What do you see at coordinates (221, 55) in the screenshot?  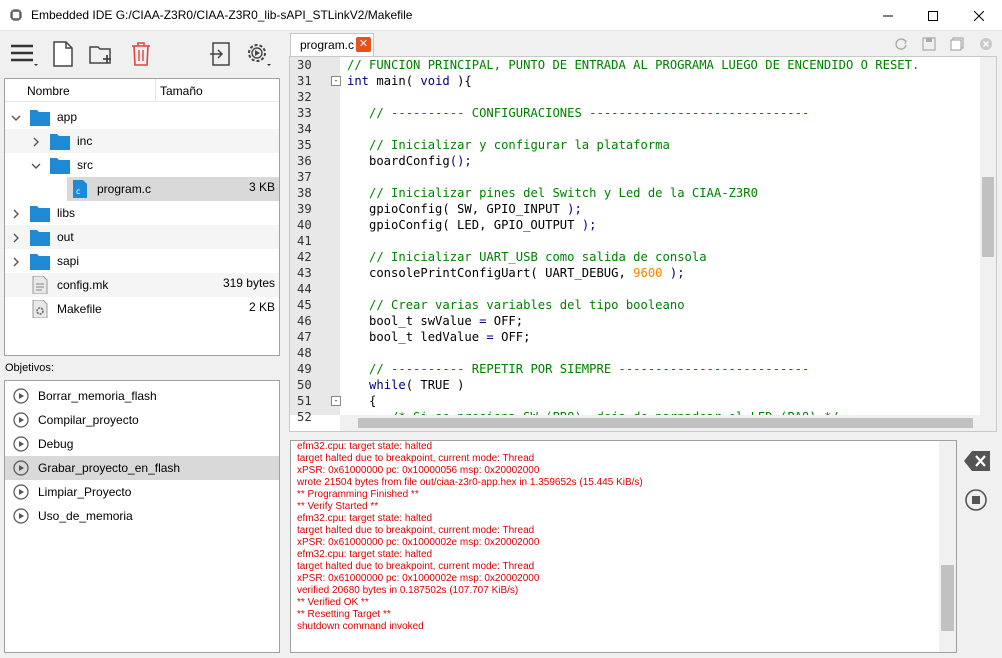 I see `open-external-button` at bounding box center [221, 55].